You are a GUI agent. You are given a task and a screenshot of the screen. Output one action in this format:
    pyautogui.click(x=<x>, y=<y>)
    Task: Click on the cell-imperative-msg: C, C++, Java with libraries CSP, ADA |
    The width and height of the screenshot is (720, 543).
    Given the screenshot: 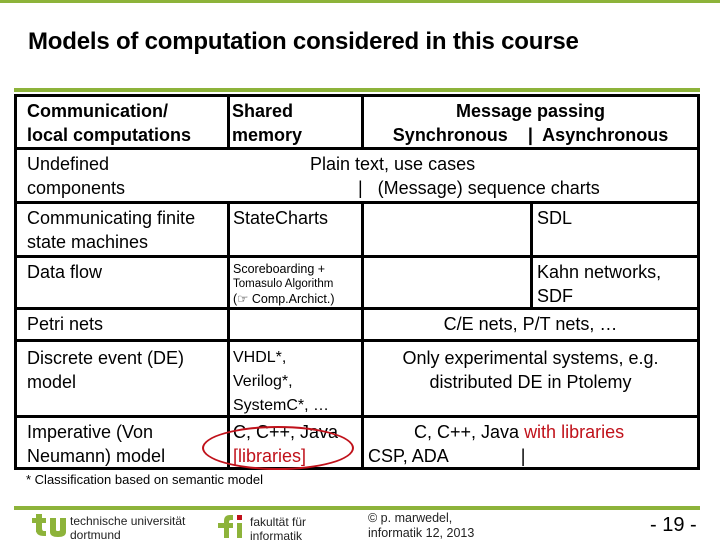 What is the action you would take?
    pyautogui.click(x=530, y=443)
    